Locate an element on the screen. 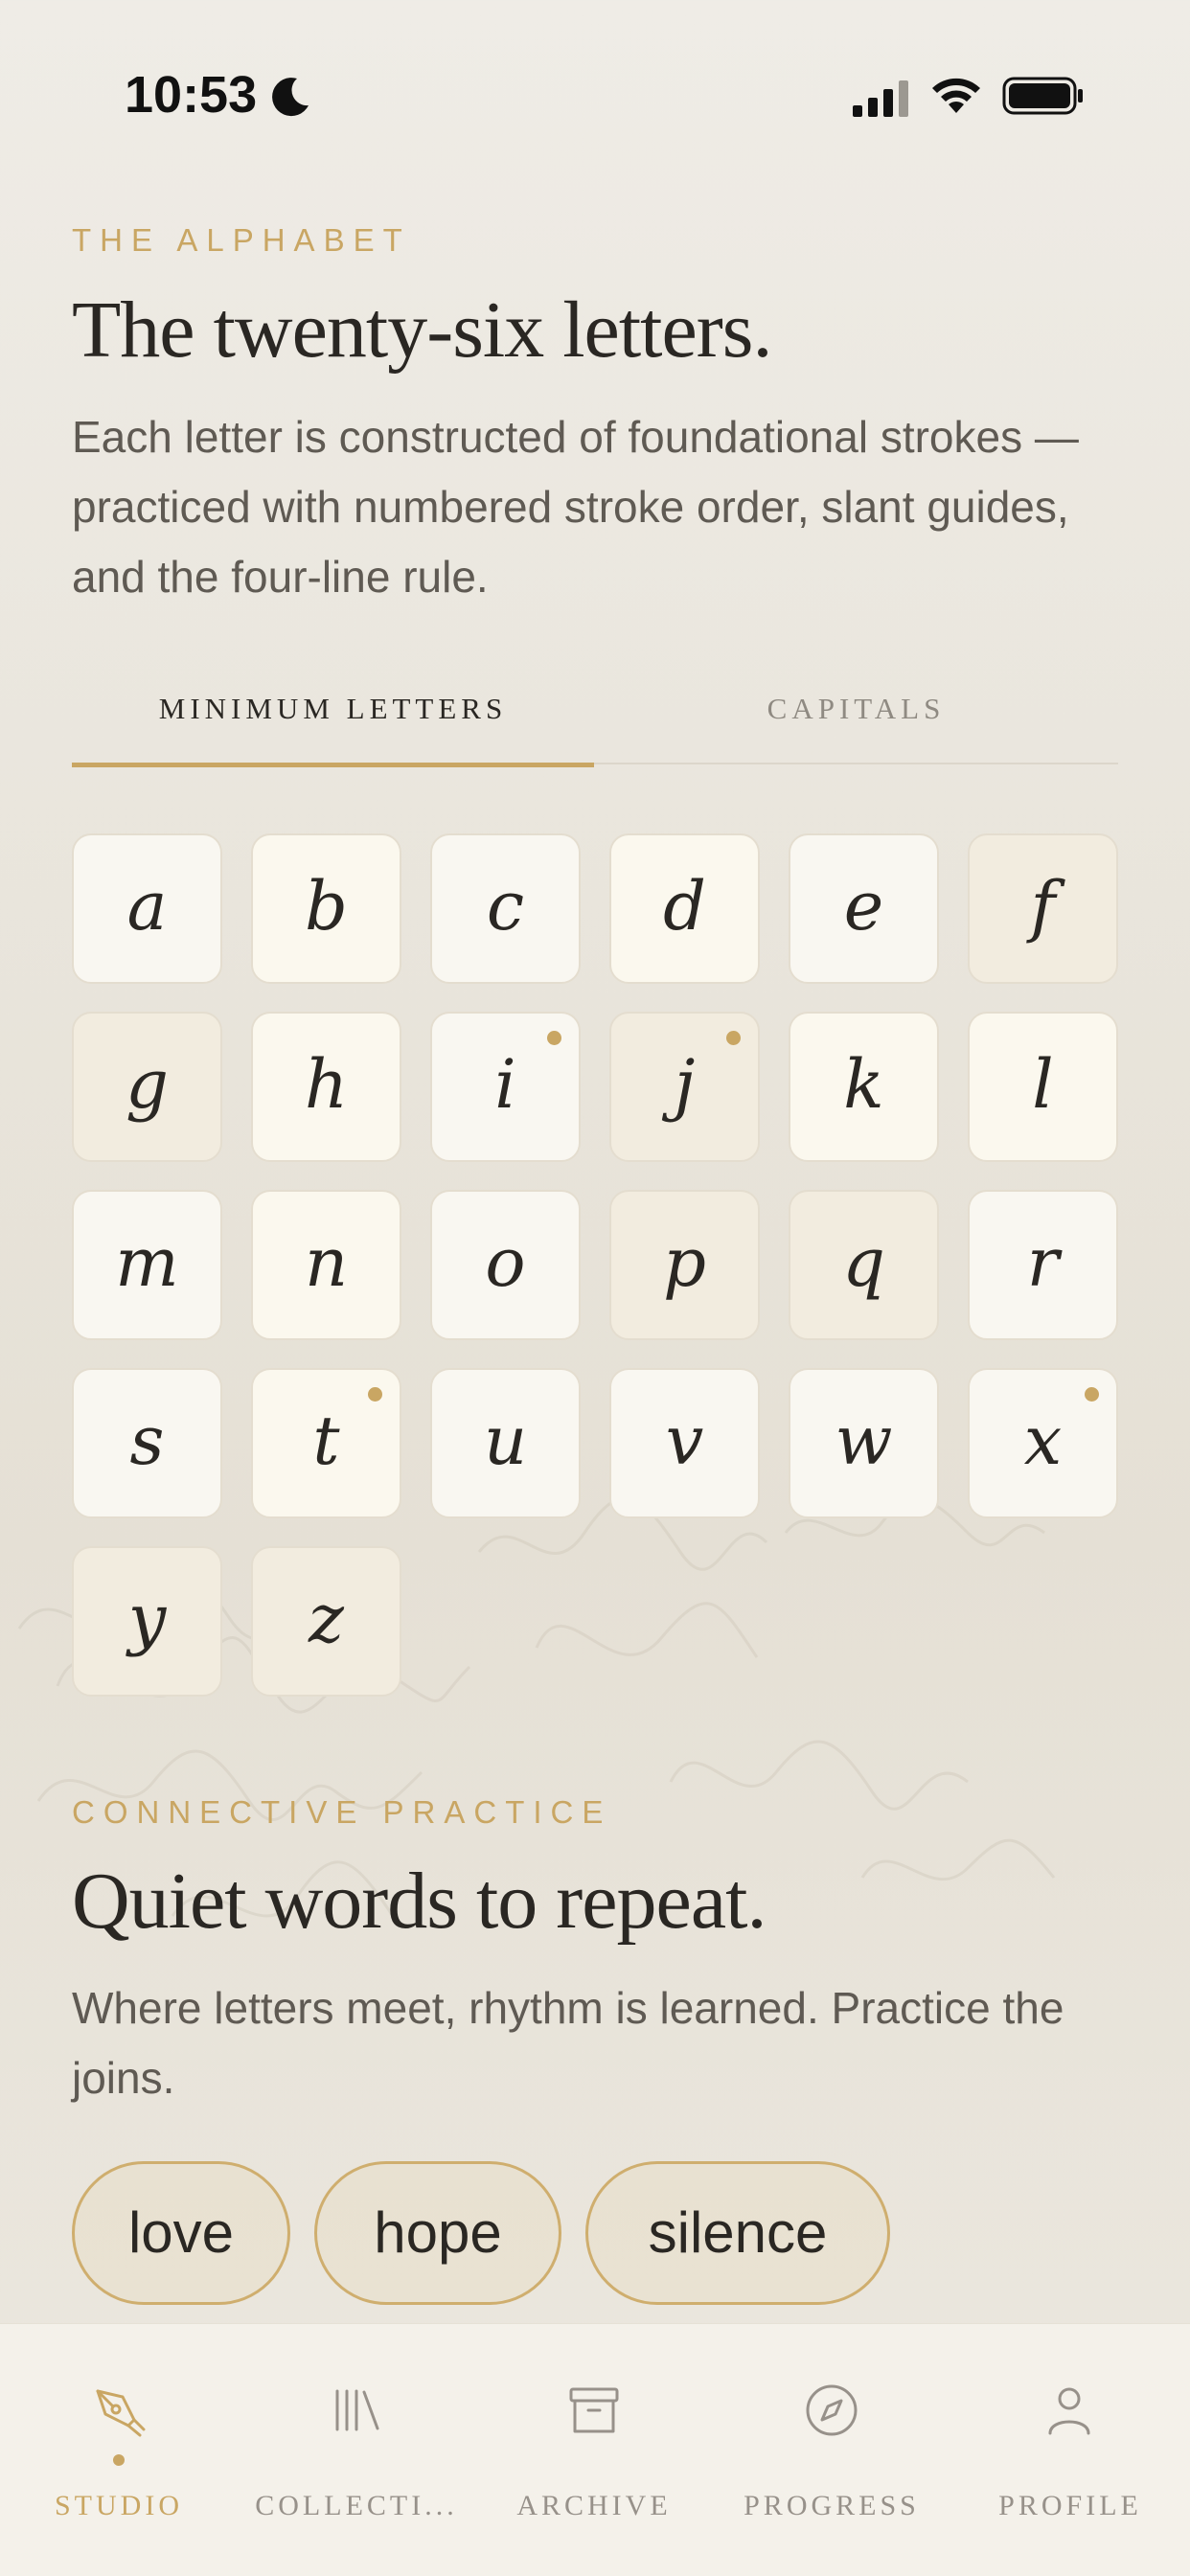  letter-tile-l: l is located at coordinates (1043, 1087).